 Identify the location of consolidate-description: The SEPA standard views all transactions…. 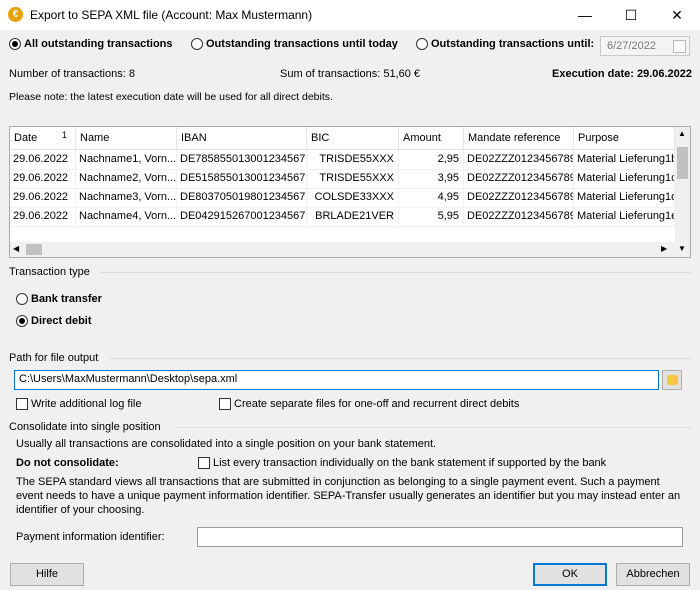
(348, 496).